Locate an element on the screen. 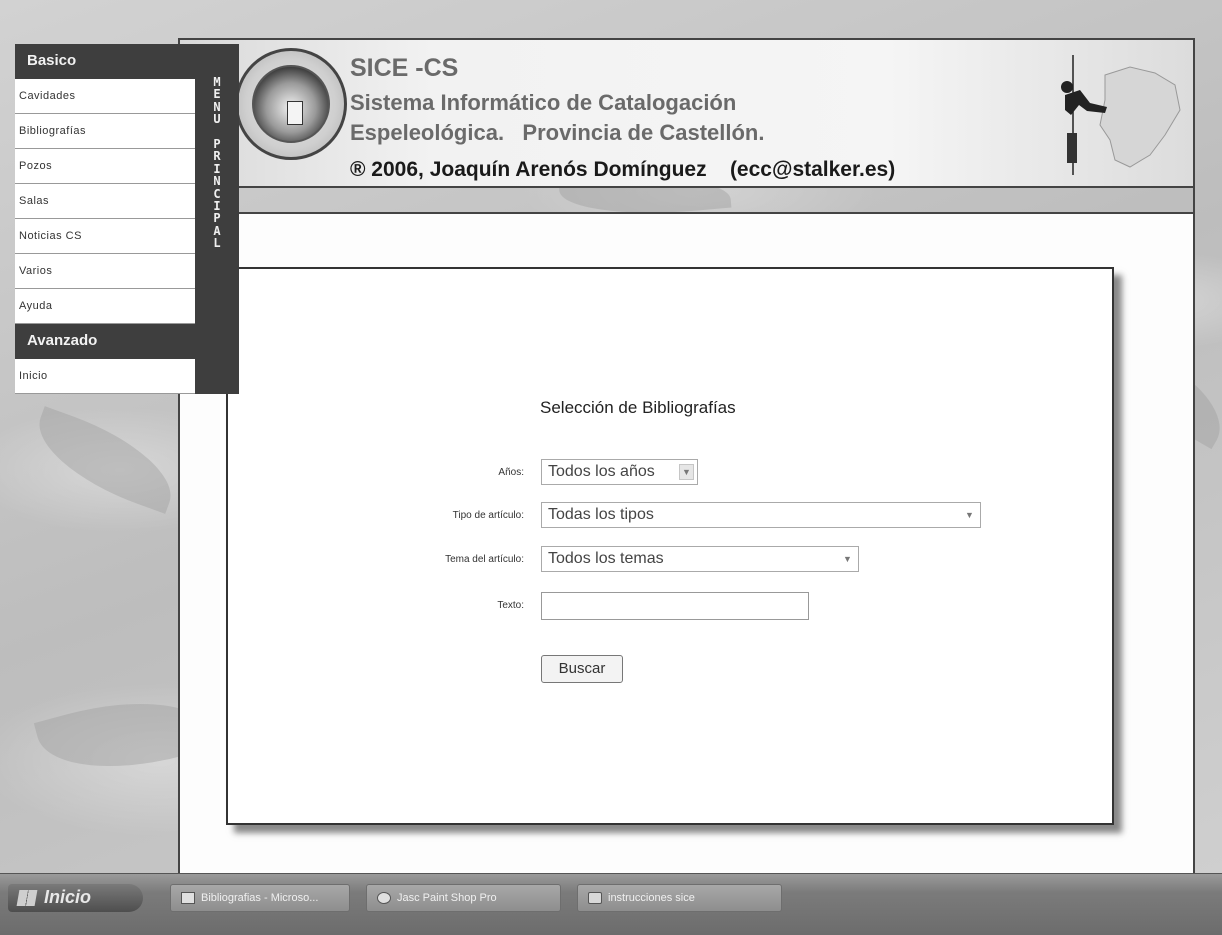 This screenshot has width=1222, height=935. paint-shop-icon is located at coordinates (384, 898).